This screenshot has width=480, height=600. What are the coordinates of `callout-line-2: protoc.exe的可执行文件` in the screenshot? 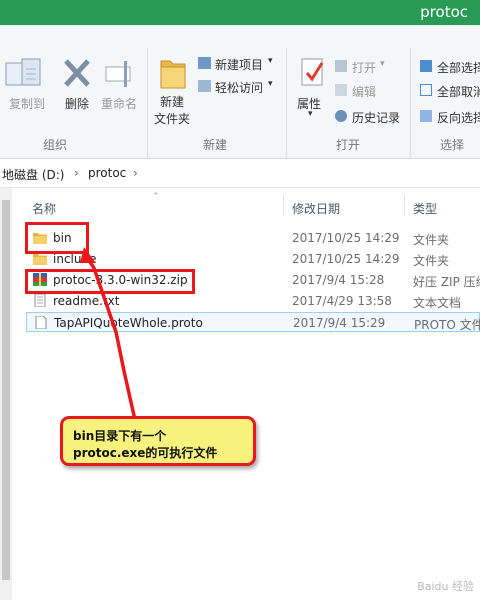 It's located at (145, 453).